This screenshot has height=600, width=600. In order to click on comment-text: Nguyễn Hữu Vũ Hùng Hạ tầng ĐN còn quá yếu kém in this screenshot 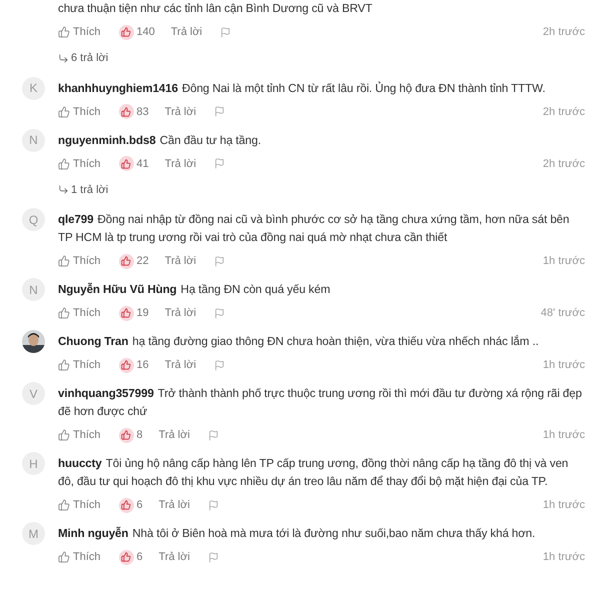, I will do `click(195, 290)`.